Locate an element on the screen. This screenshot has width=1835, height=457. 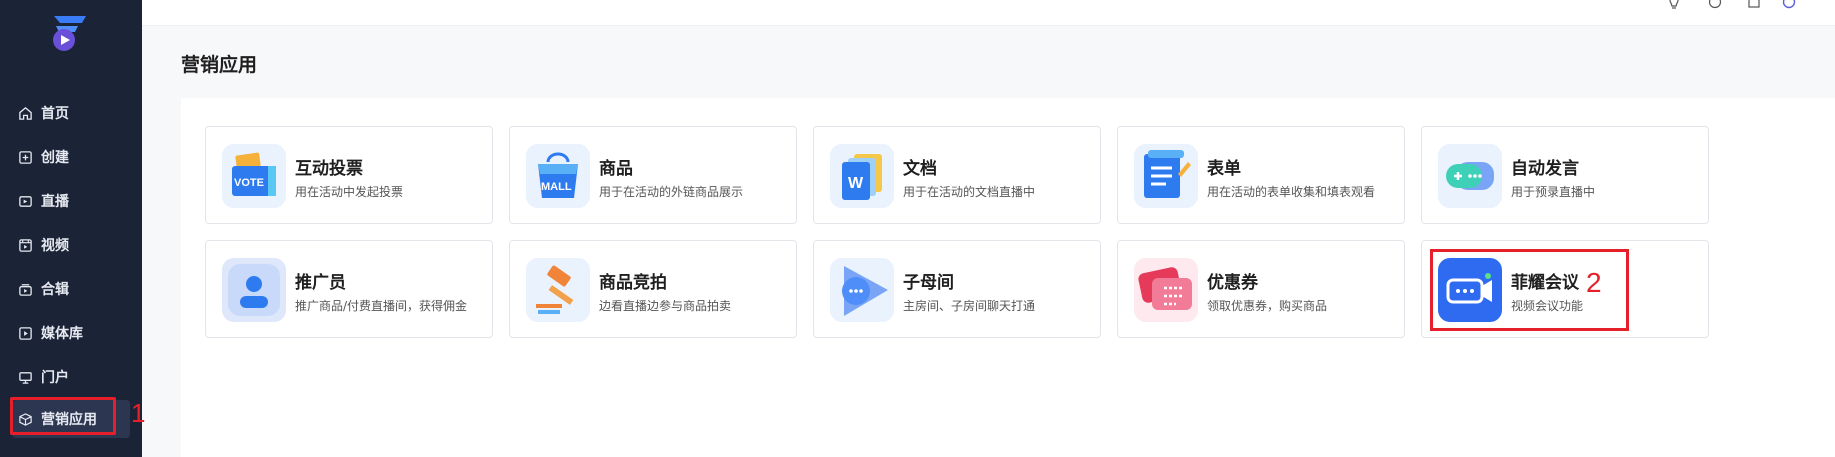
sidebar-item-home: 首页 is located at coordinates (71, 113).